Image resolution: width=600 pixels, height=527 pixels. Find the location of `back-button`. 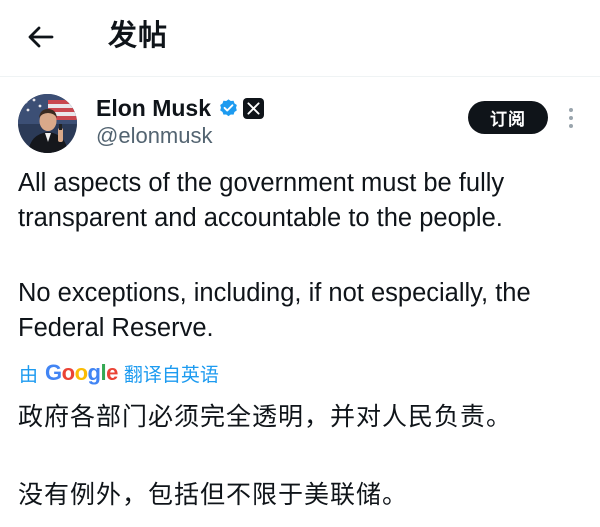

back-button is located at coordinates (41, 37).